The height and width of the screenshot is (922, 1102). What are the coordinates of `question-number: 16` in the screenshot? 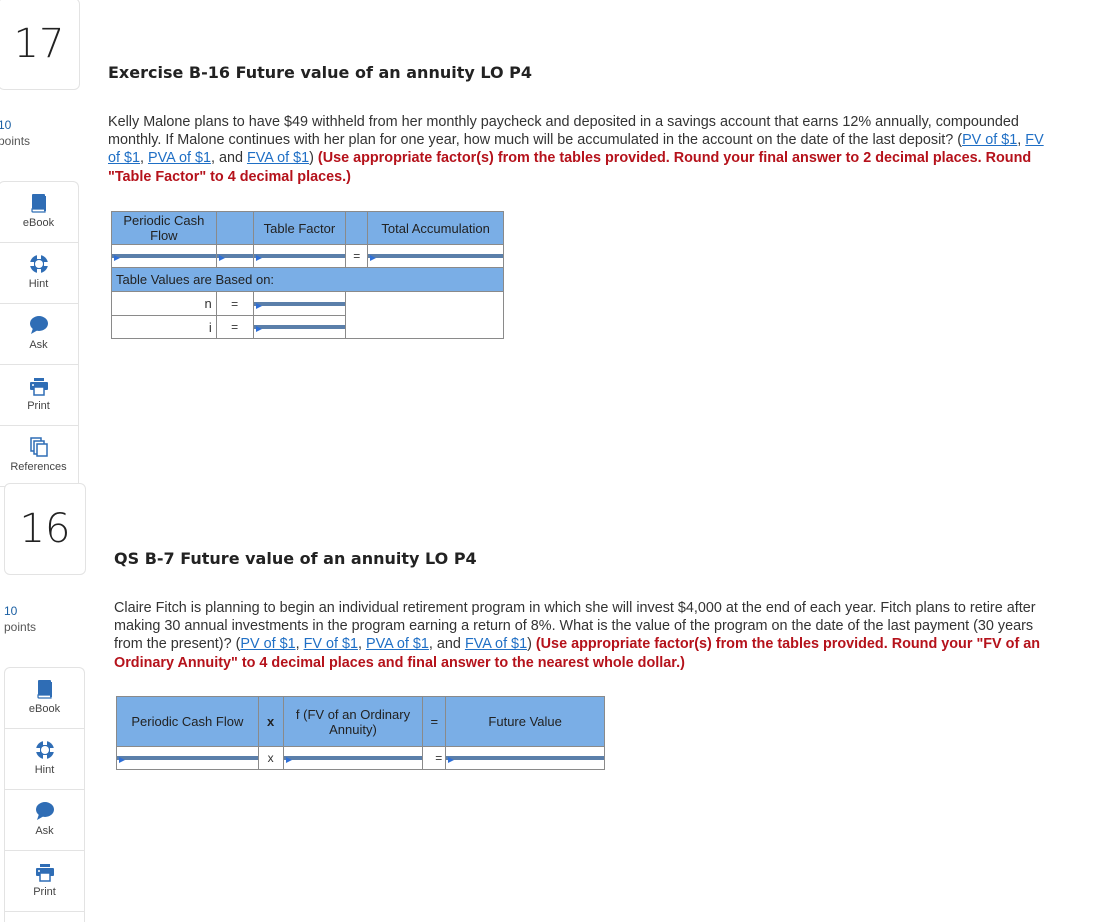 It's located at (45, 529).